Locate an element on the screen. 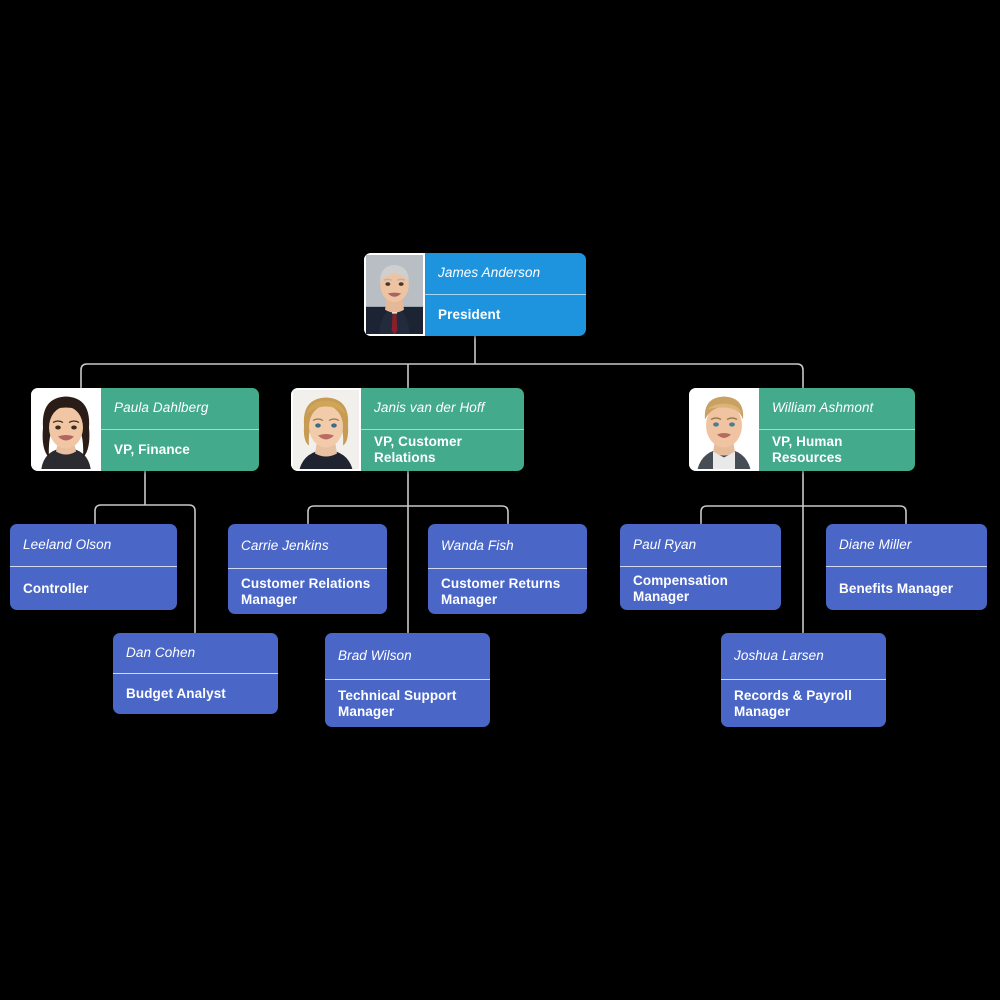 This screenshot has height=1000, width=1000. node-leeland-olson: Leeland Olson Controller is located at coordinates (93, 567).